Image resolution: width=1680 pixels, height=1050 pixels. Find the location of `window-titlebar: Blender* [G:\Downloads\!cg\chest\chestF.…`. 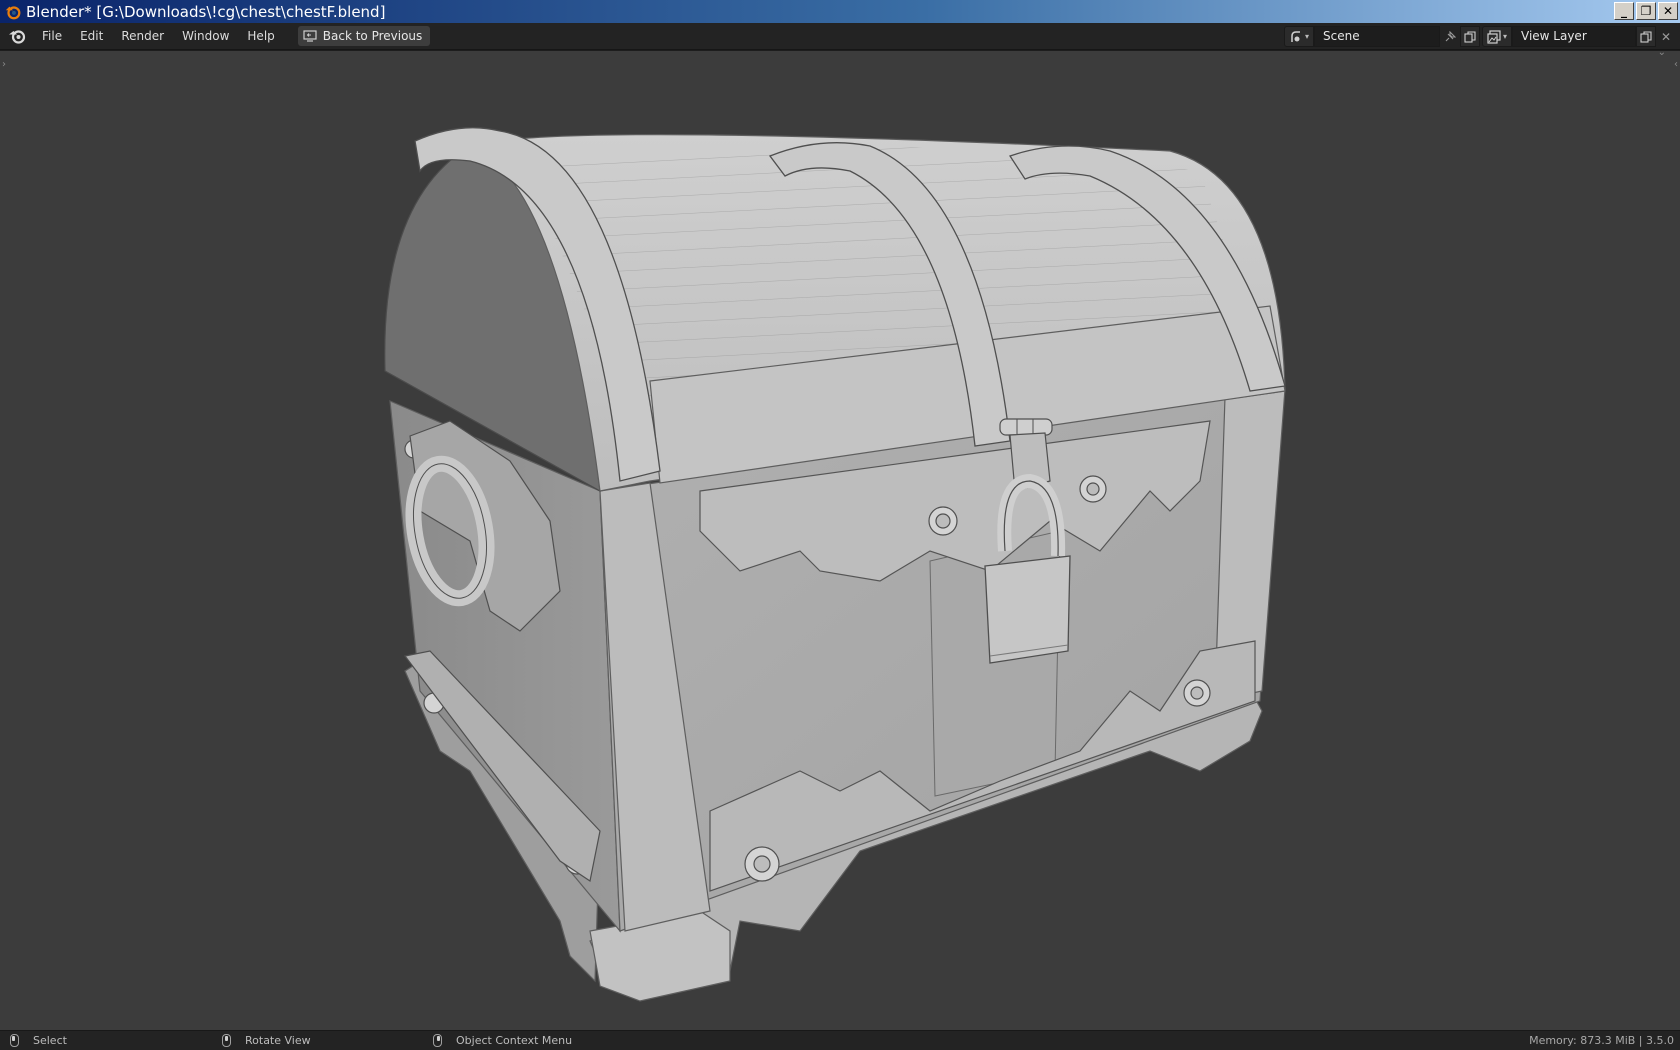

window-titlebar: Blender* [G:\Downloads\!cg\chest\chestF.… is located at coordinates (840, 11).